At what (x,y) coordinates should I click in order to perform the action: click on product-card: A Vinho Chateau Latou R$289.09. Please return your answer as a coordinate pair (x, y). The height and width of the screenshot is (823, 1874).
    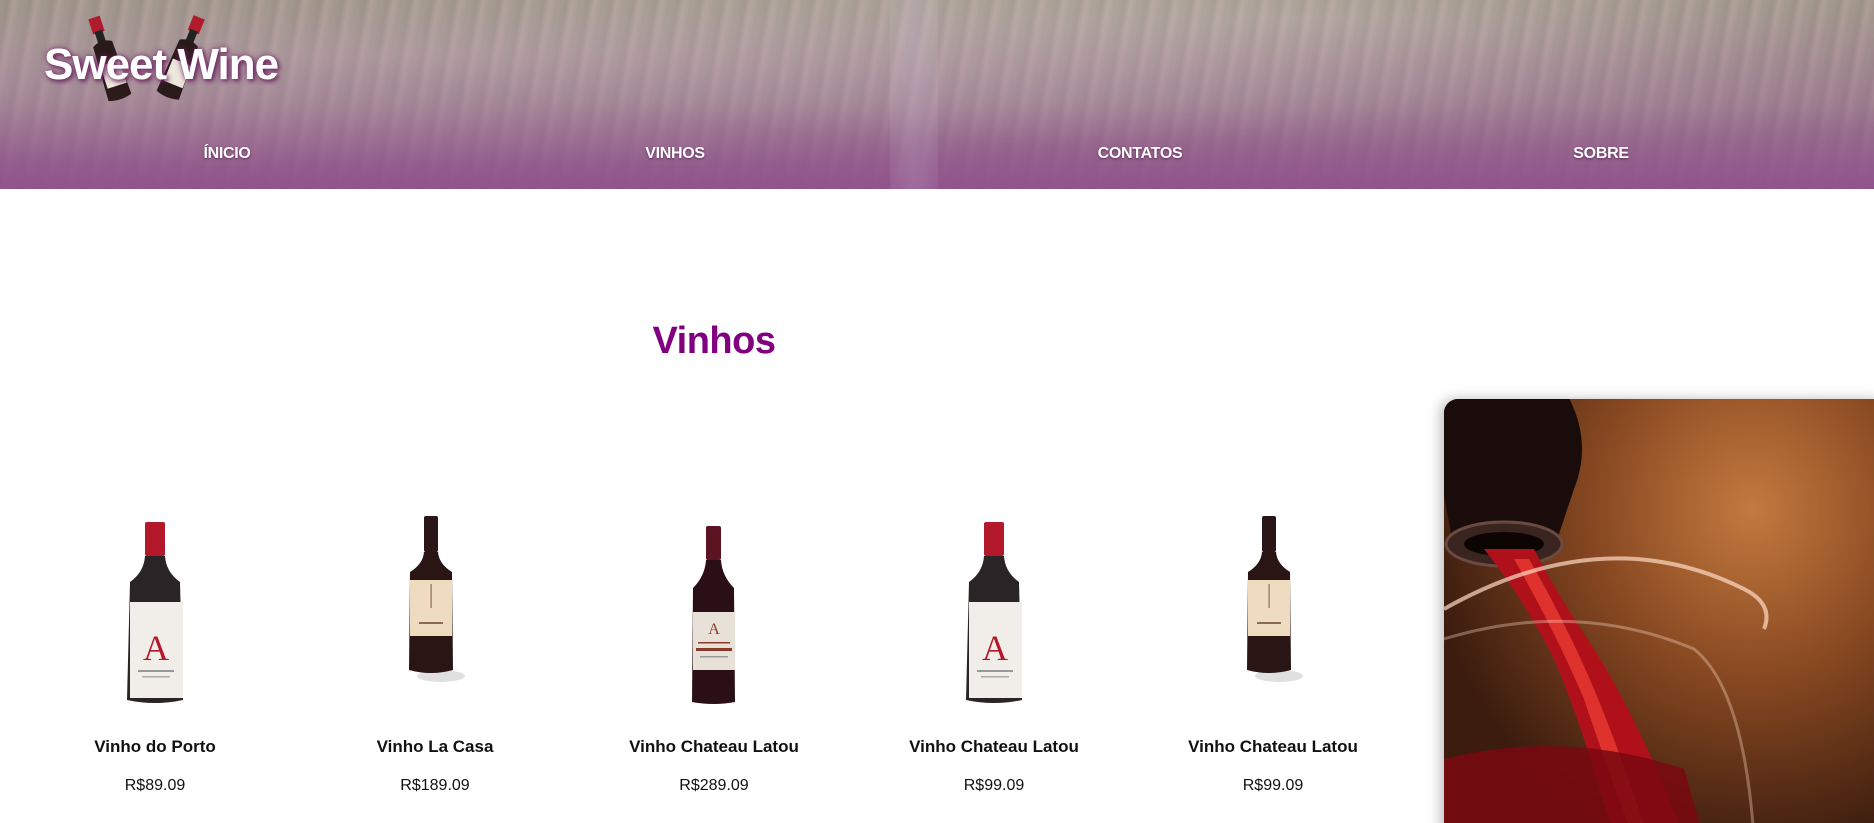
    Looking at the image, I should click on (714, 652).